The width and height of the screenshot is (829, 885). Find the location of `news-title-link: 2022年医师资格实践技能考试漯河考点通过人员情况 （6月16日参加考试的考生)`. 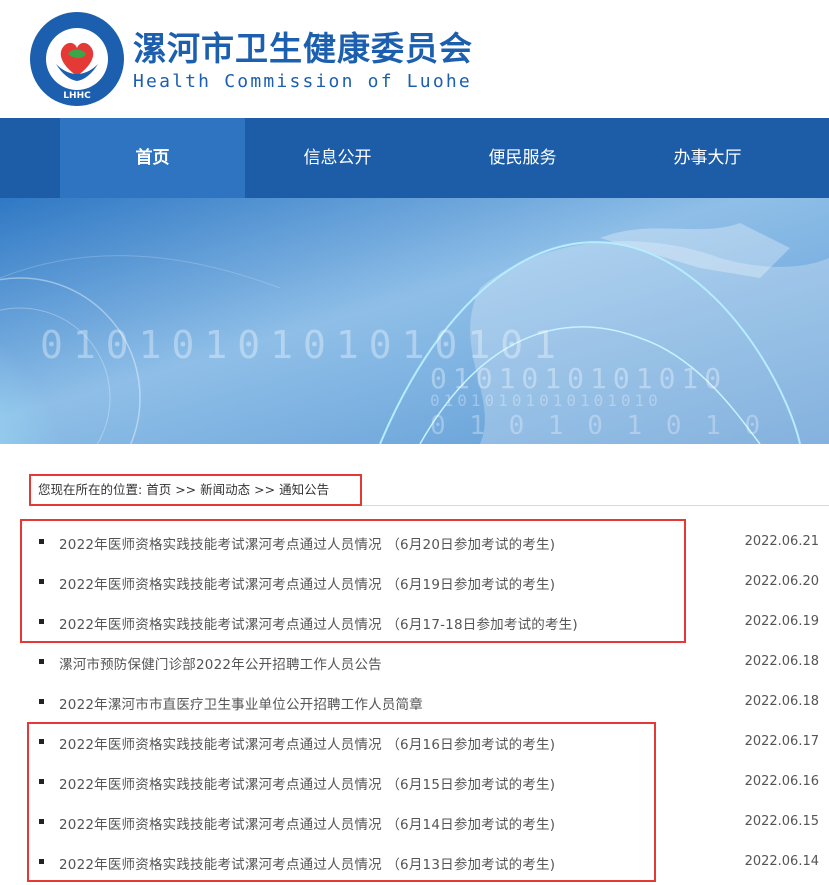

news-title-link: 2022年医师资格实践技能考试漯河考点通过人员情况 （6月16日参加考试的考生) is located at coordinates (307, 743).